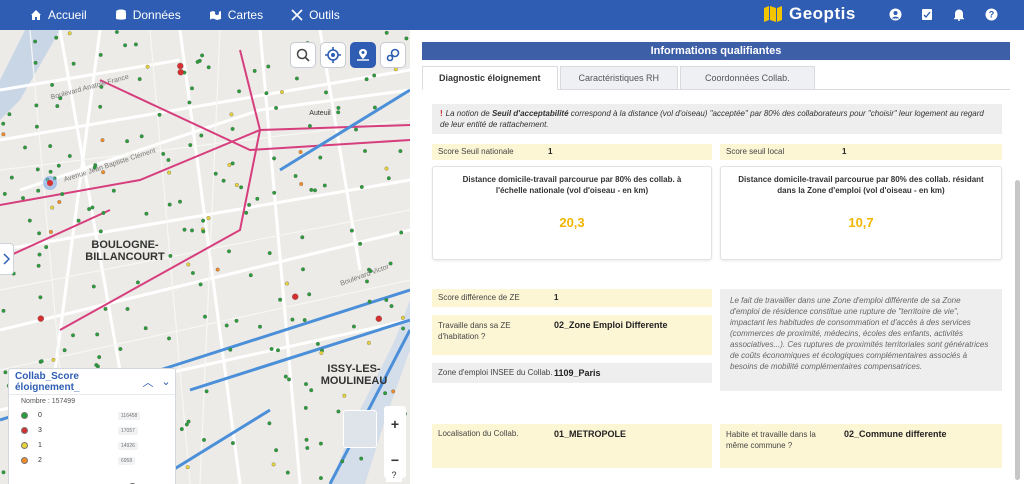  What do you see at coordinates (490, 78) in the screenshot?
I see `tab-diagnostic: Diagnostic éloignement` at bounding box center [490, 78].